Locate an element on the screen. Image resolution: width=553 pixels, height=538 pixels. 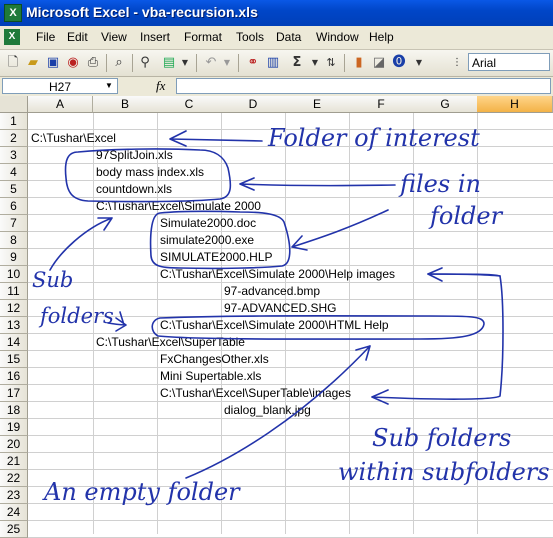
row-header-8: 8 is located at coordinates (14, 240).